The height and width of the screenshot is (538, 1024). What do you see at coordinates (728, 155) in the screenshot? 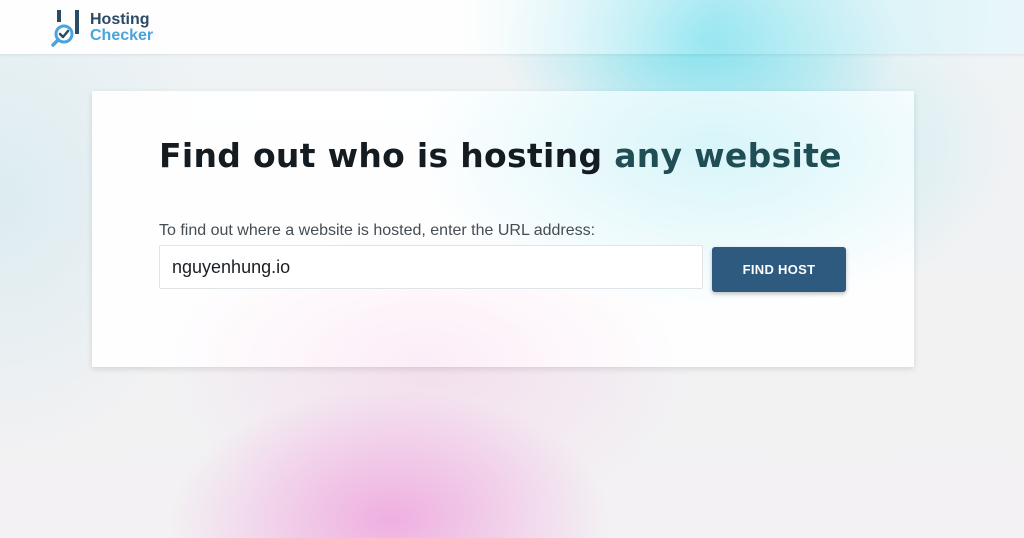
I see `title-accent: any website` at bounding box center [728, 155].